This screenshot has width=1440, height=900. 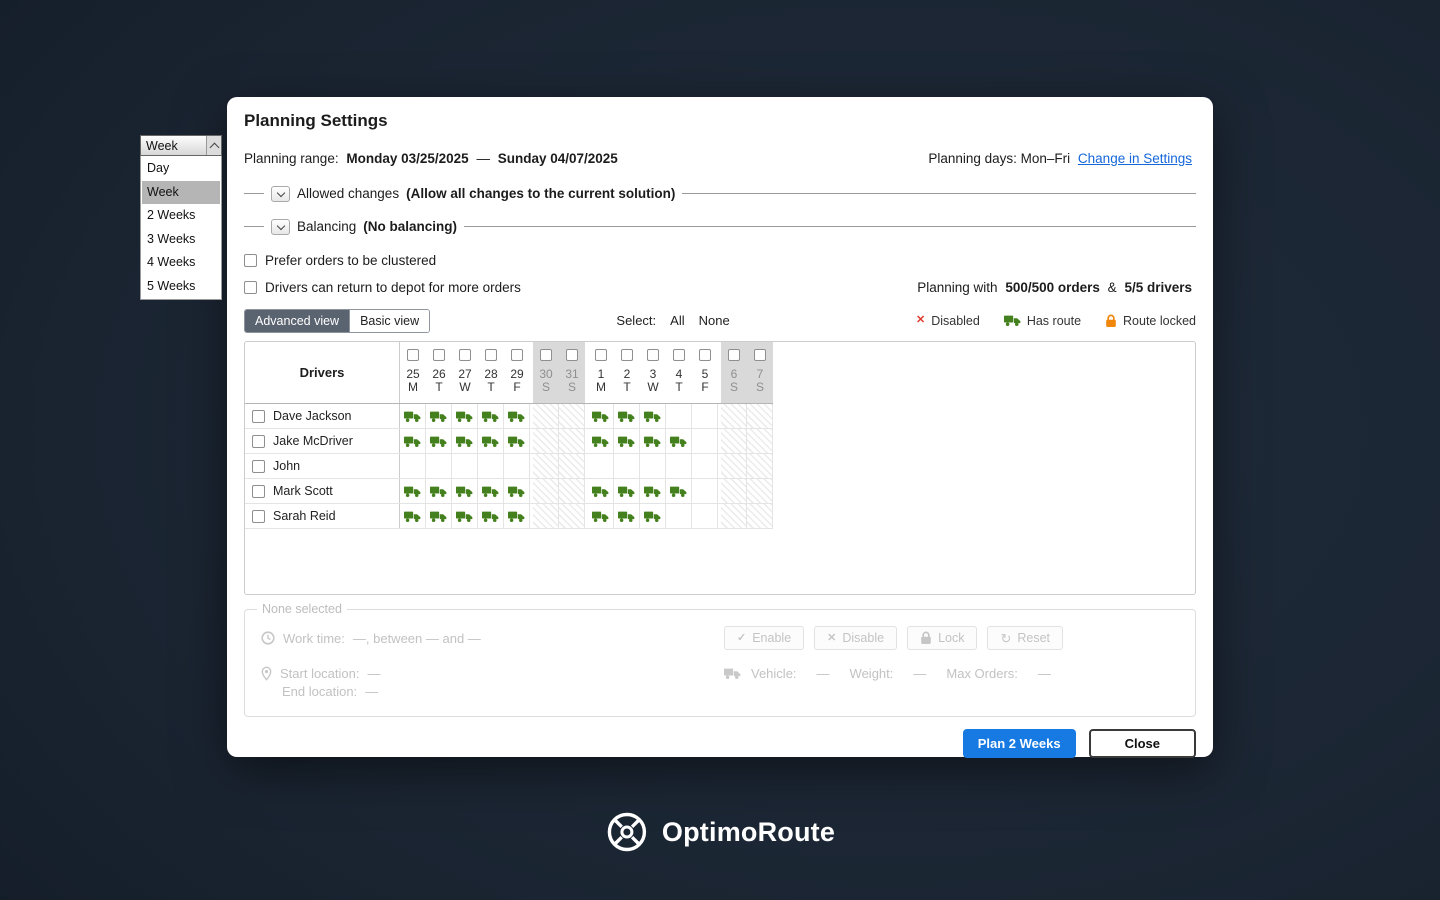 I want to click on balancing-expand-button, so click(x=280, y=226).